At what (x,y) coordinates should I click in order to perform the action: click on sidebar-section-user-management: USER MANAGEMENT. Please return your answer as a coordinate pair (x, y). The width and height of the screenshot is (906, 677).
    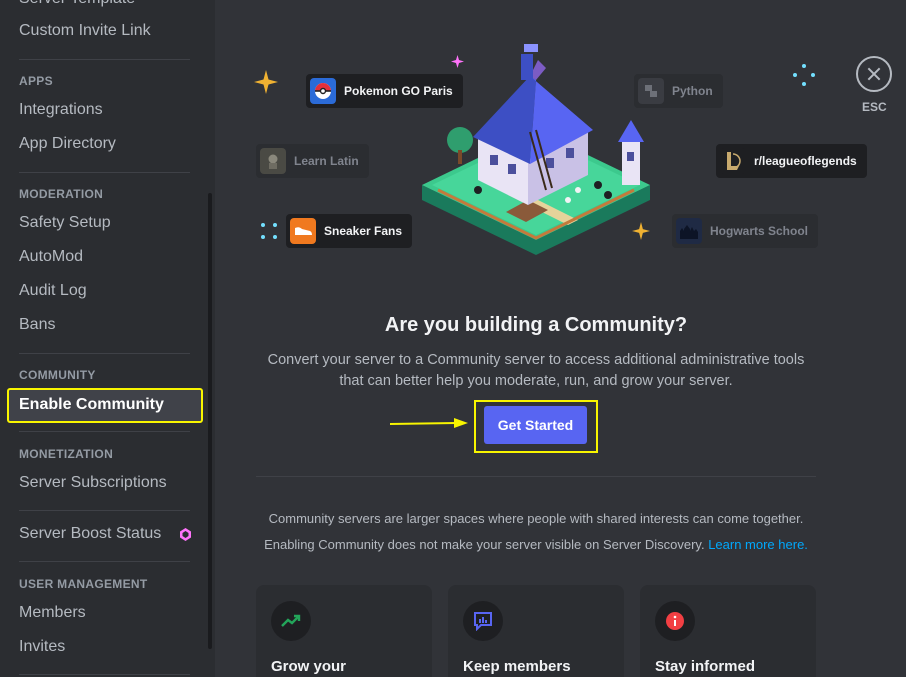
    Looking at the image, I should click on (83, 584).